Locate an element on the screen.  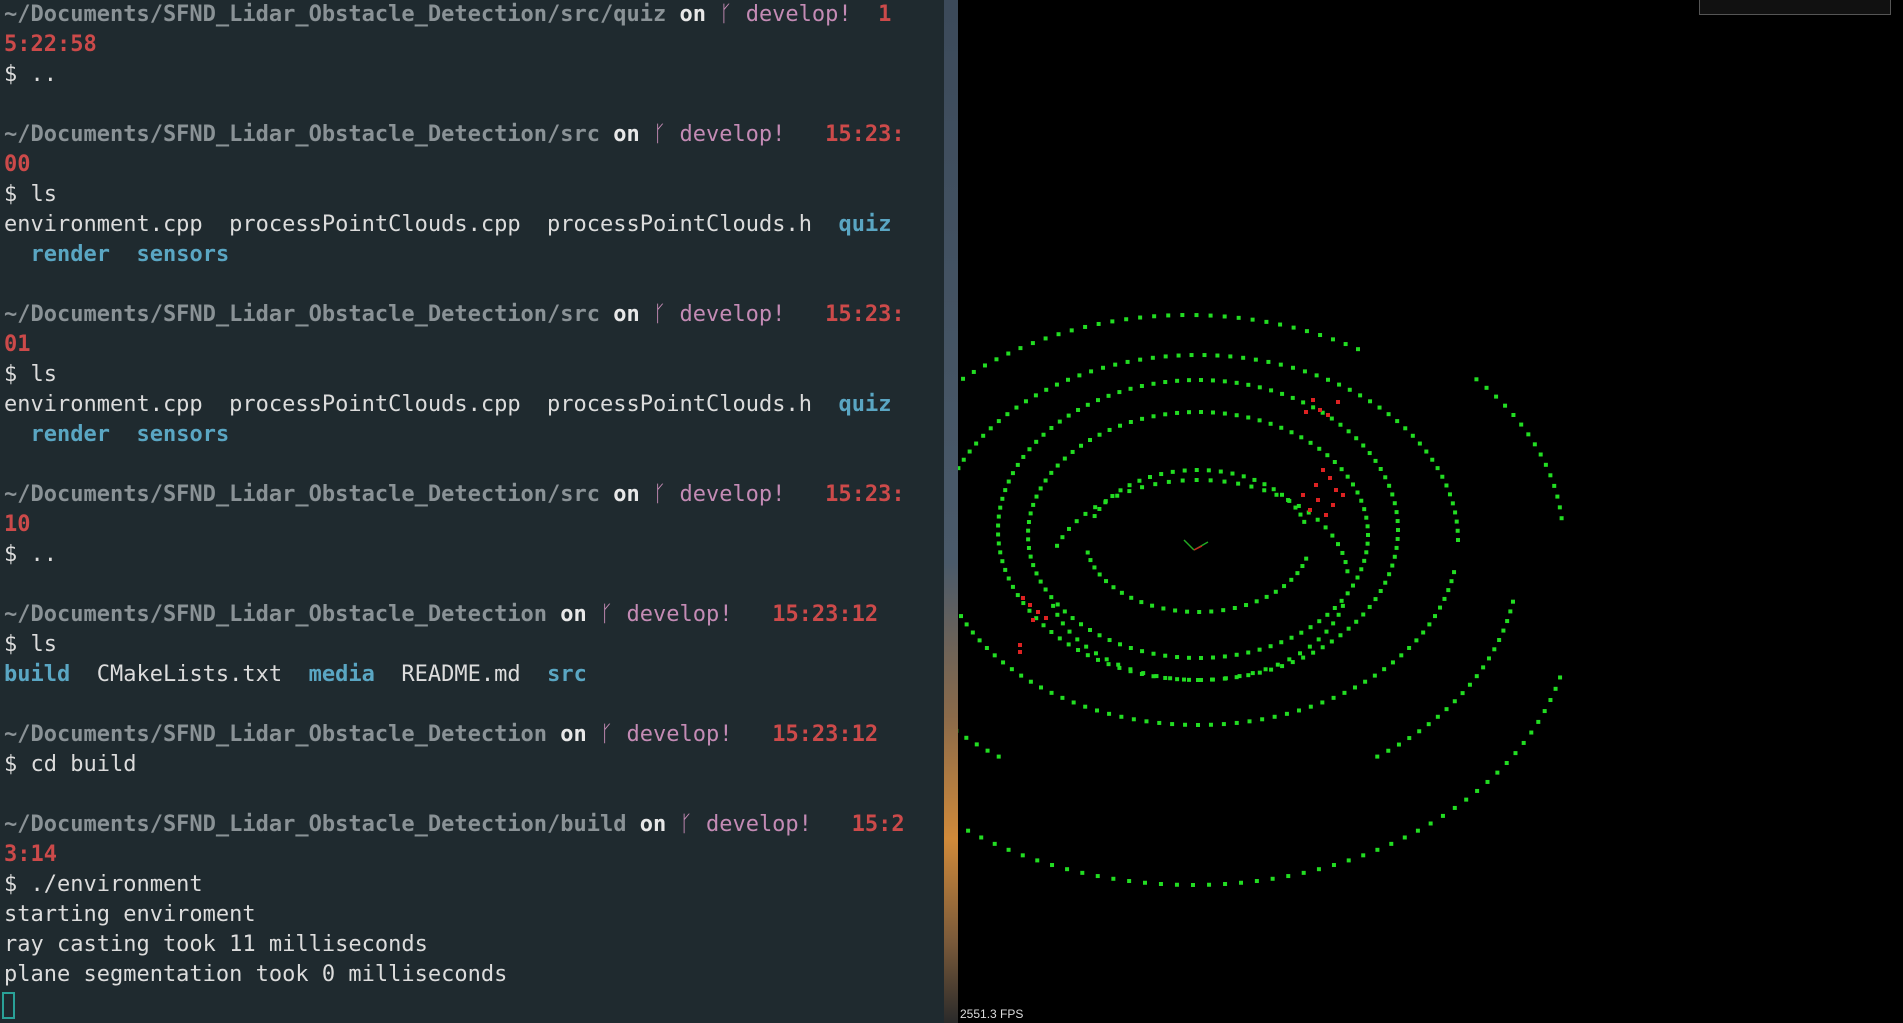
terminal-line: $ cd build is located at coordinates (70, 765).